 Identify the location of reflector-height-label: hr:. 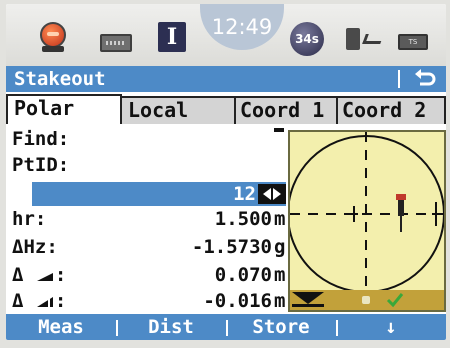
(29, 219).